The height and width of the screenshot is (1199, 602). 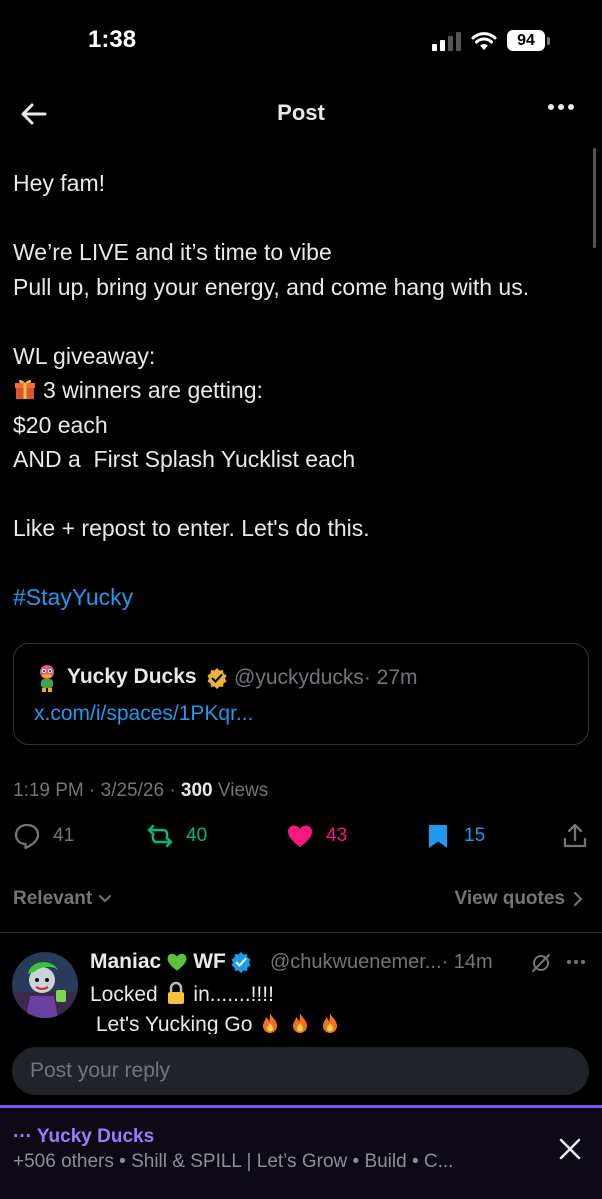 What do you see at coordinates (390, 677) in the screenshot?
I see `quote-time: · 27m` at bounding box center [390, 677].